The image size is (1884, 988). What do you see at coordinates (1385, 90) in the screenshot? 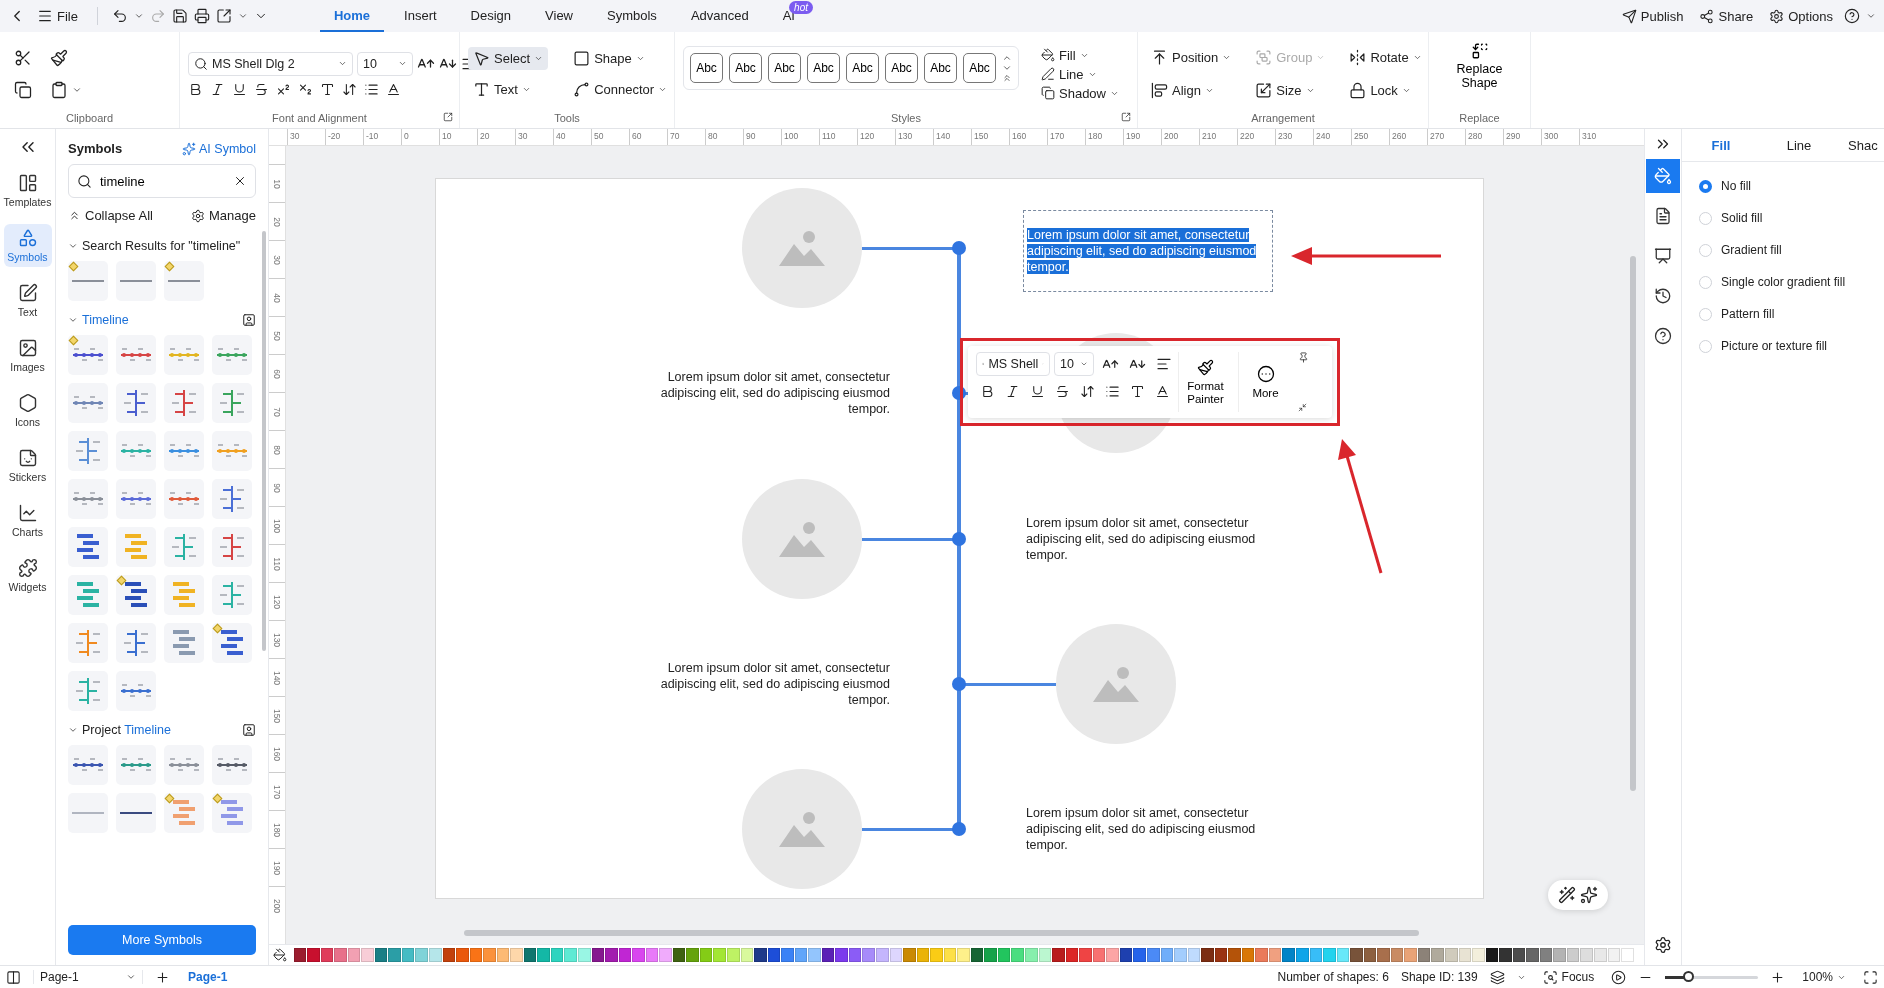
I see `arrange-button: Lock` at bounding box center [1385, 90].